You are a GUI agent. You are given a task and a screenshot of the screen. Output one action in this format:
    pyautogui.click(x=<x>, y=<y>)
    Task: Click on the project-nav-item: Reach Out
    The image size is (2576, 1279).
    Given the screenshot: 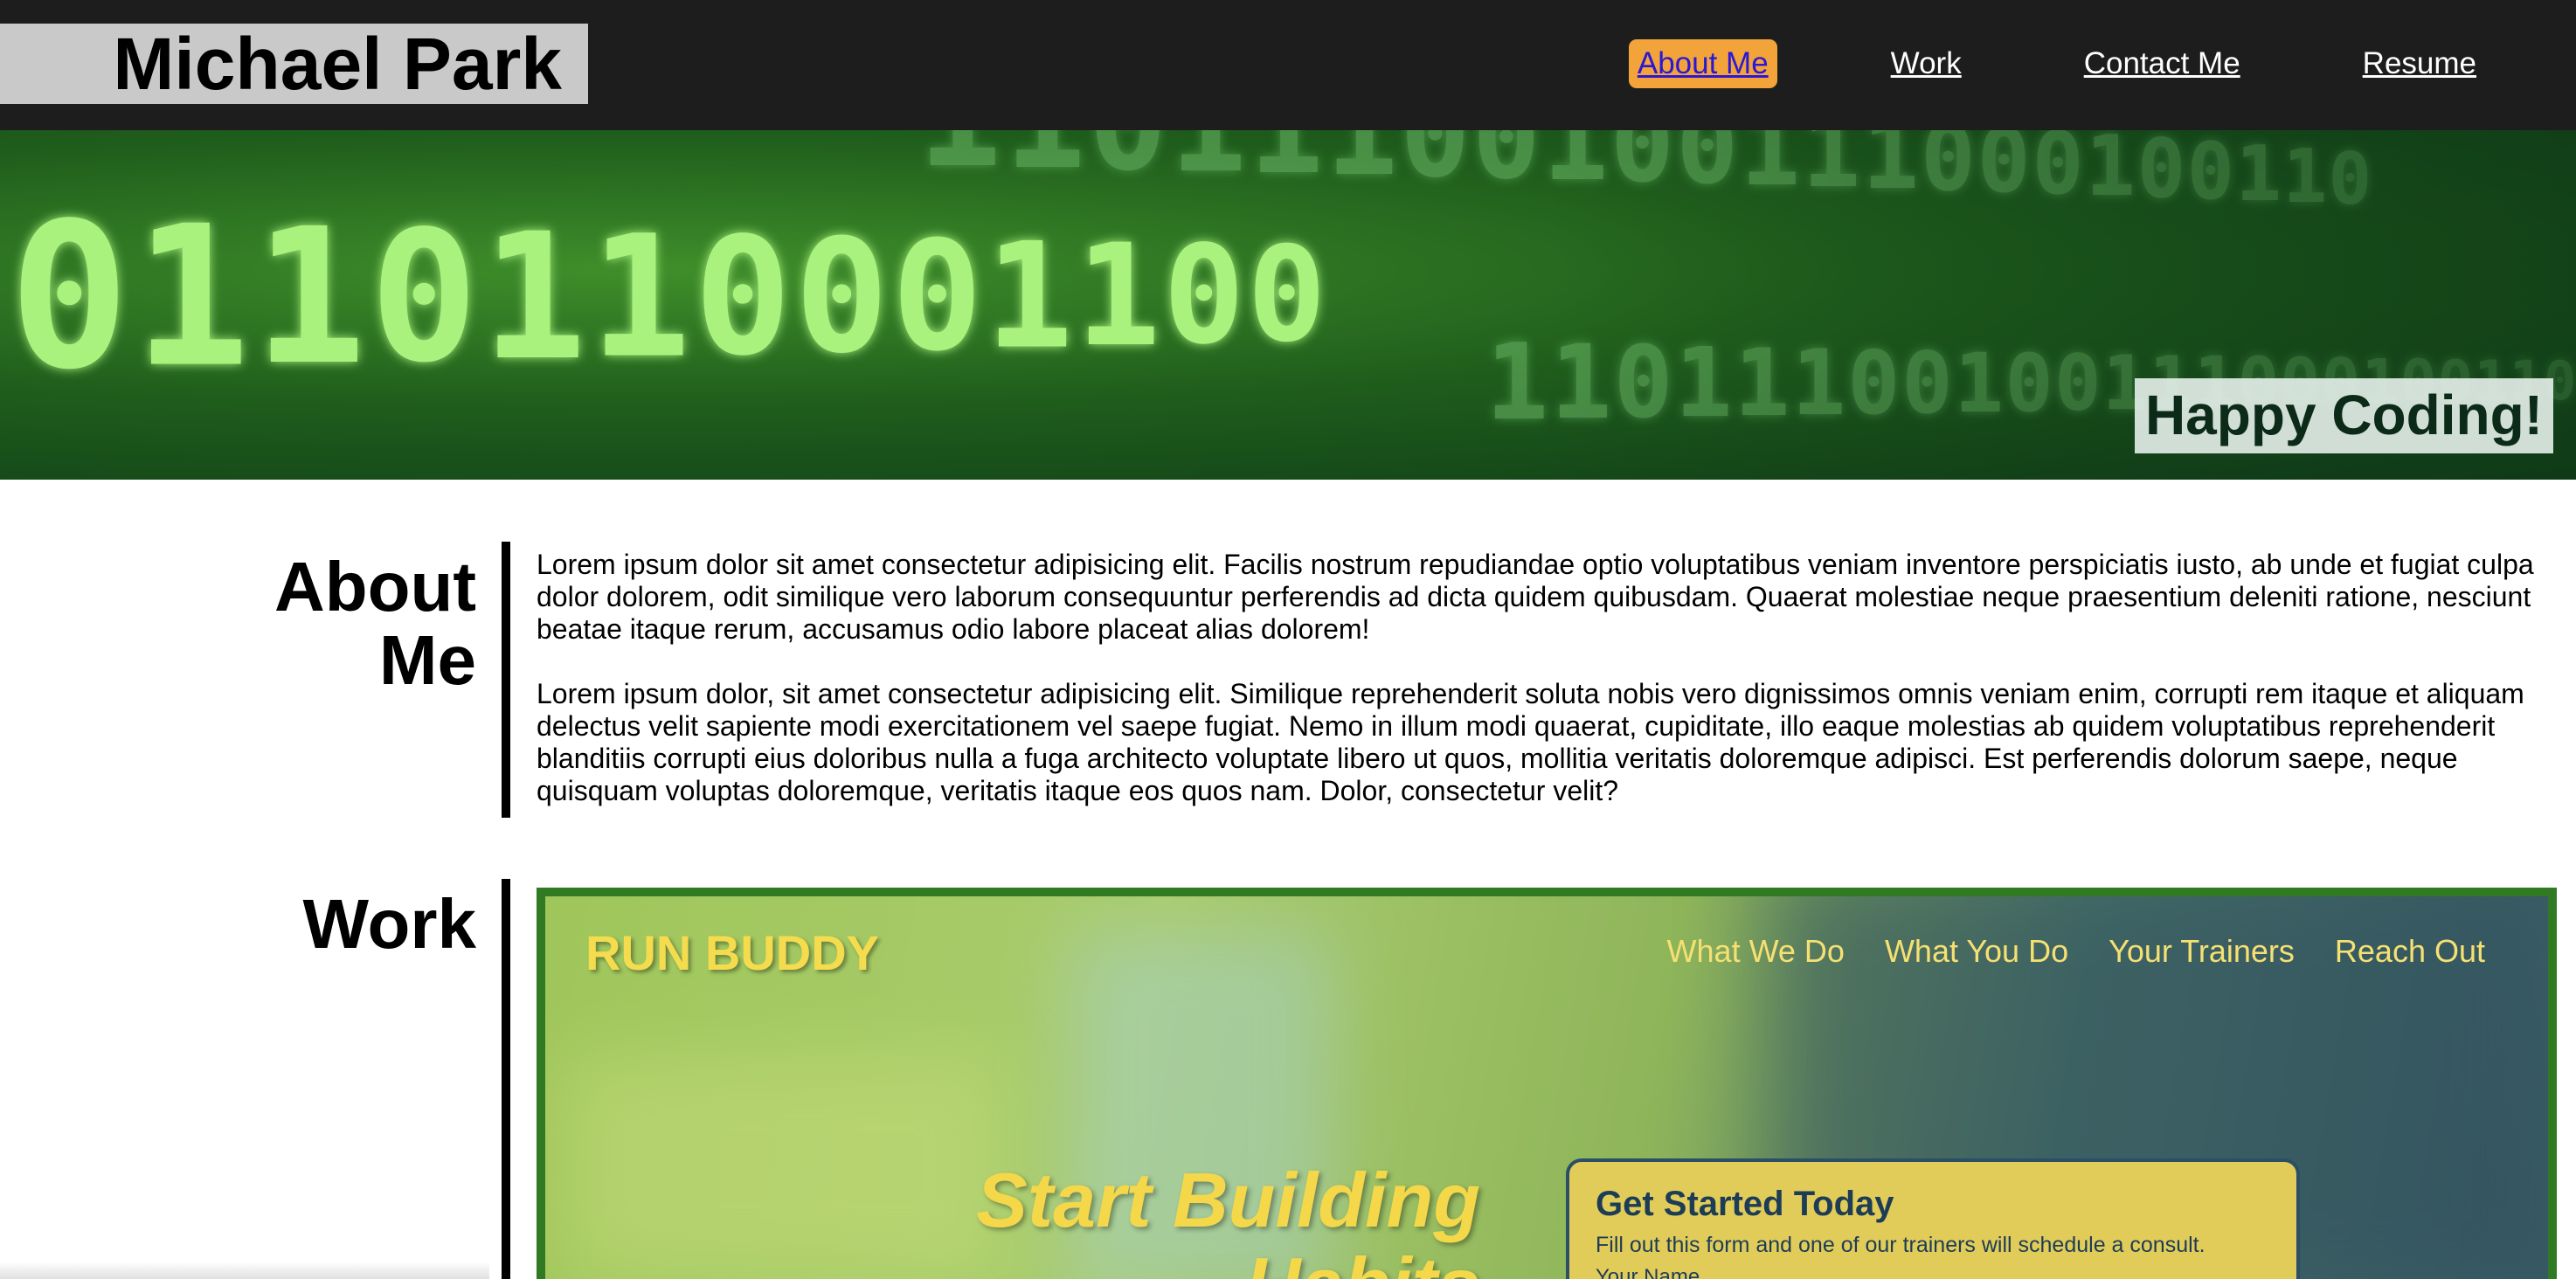 What is the action you would take?
    pyautogui.click(x=2409, y=951)
    